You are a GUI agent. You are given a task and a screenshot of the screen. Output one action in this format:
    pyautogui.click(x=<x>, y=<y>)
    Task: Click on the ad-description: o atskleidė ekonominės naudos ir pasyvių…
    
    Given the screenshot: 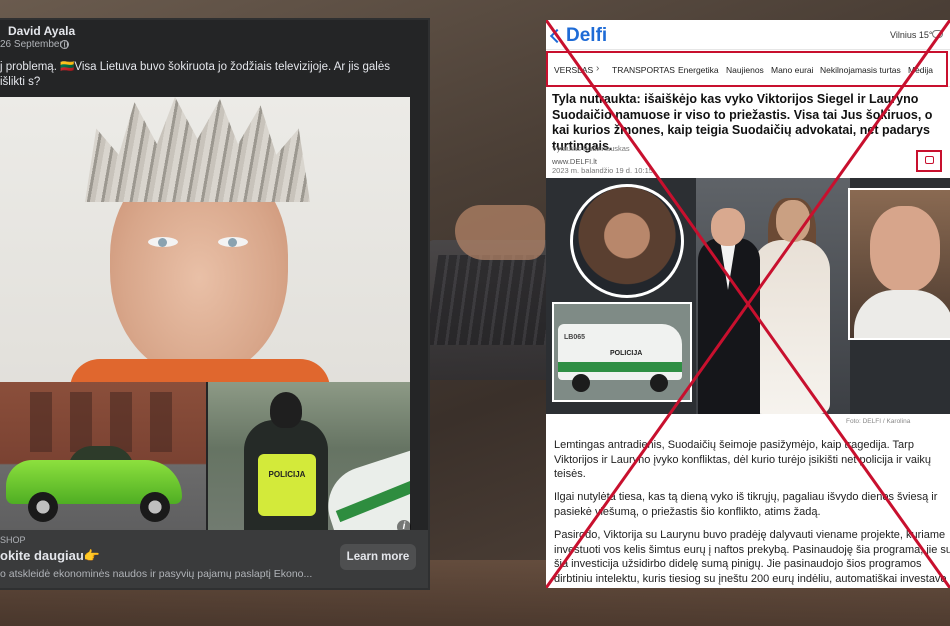 What is the action you would take?
    pyautogui.click(x=156, y=574)
    